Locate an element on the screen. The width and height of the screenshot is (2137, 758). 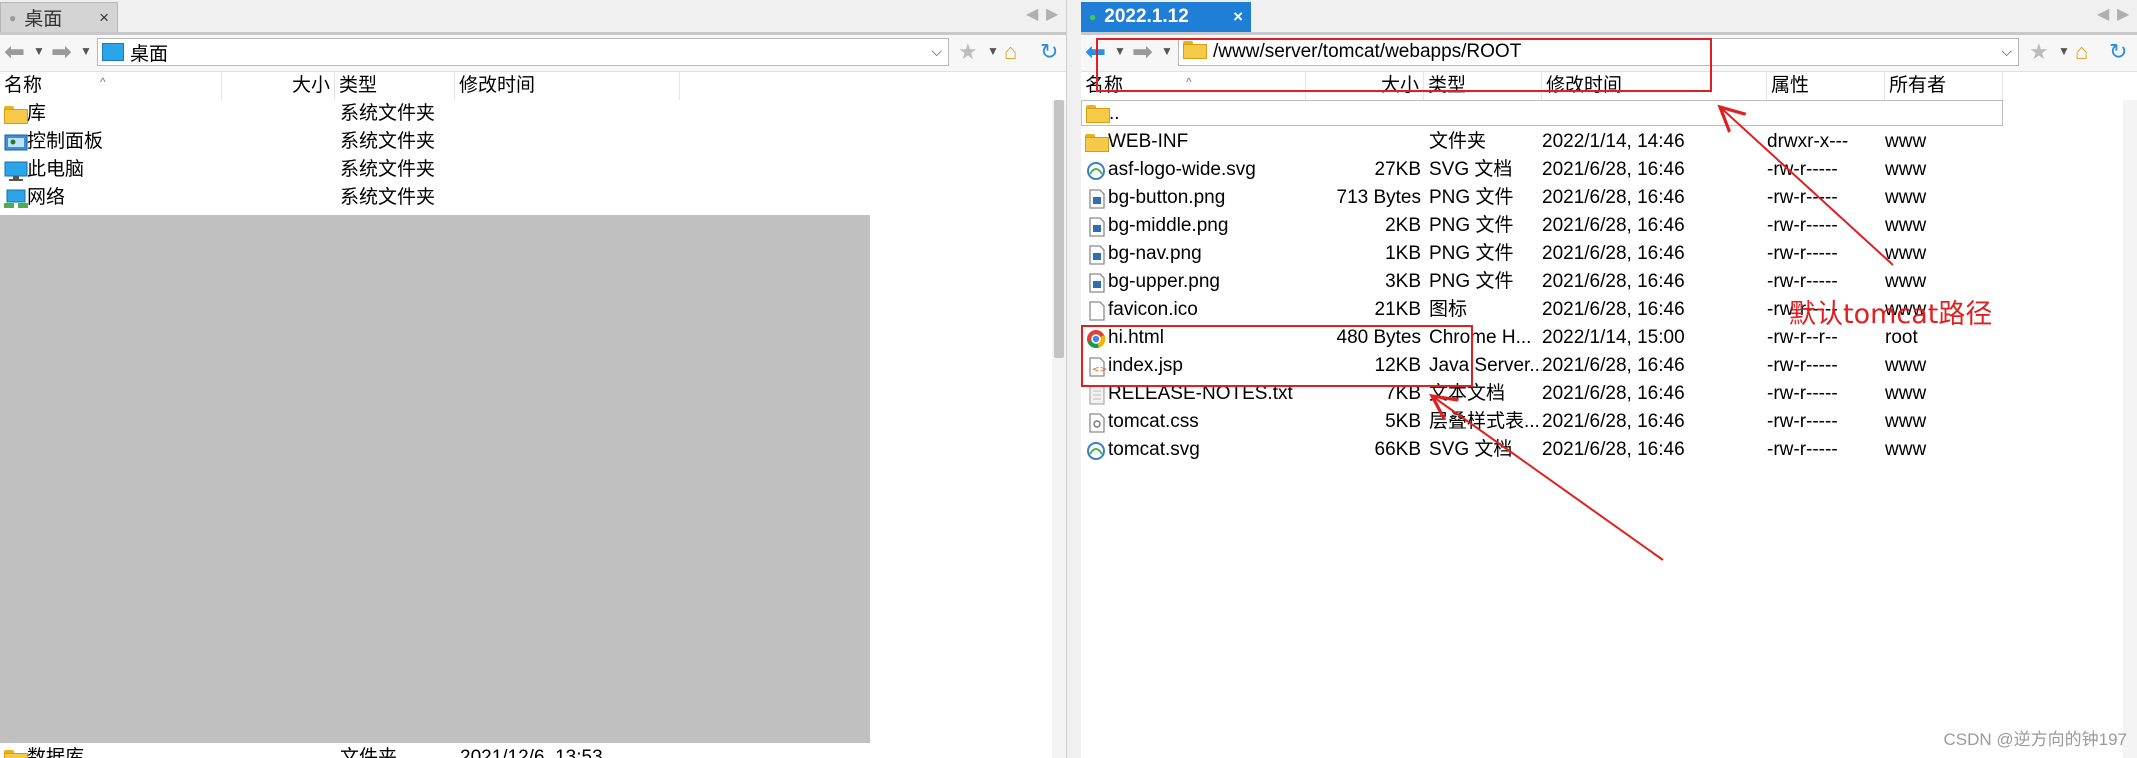
item-type: 文件夹 is located at coordinates (369, 752).